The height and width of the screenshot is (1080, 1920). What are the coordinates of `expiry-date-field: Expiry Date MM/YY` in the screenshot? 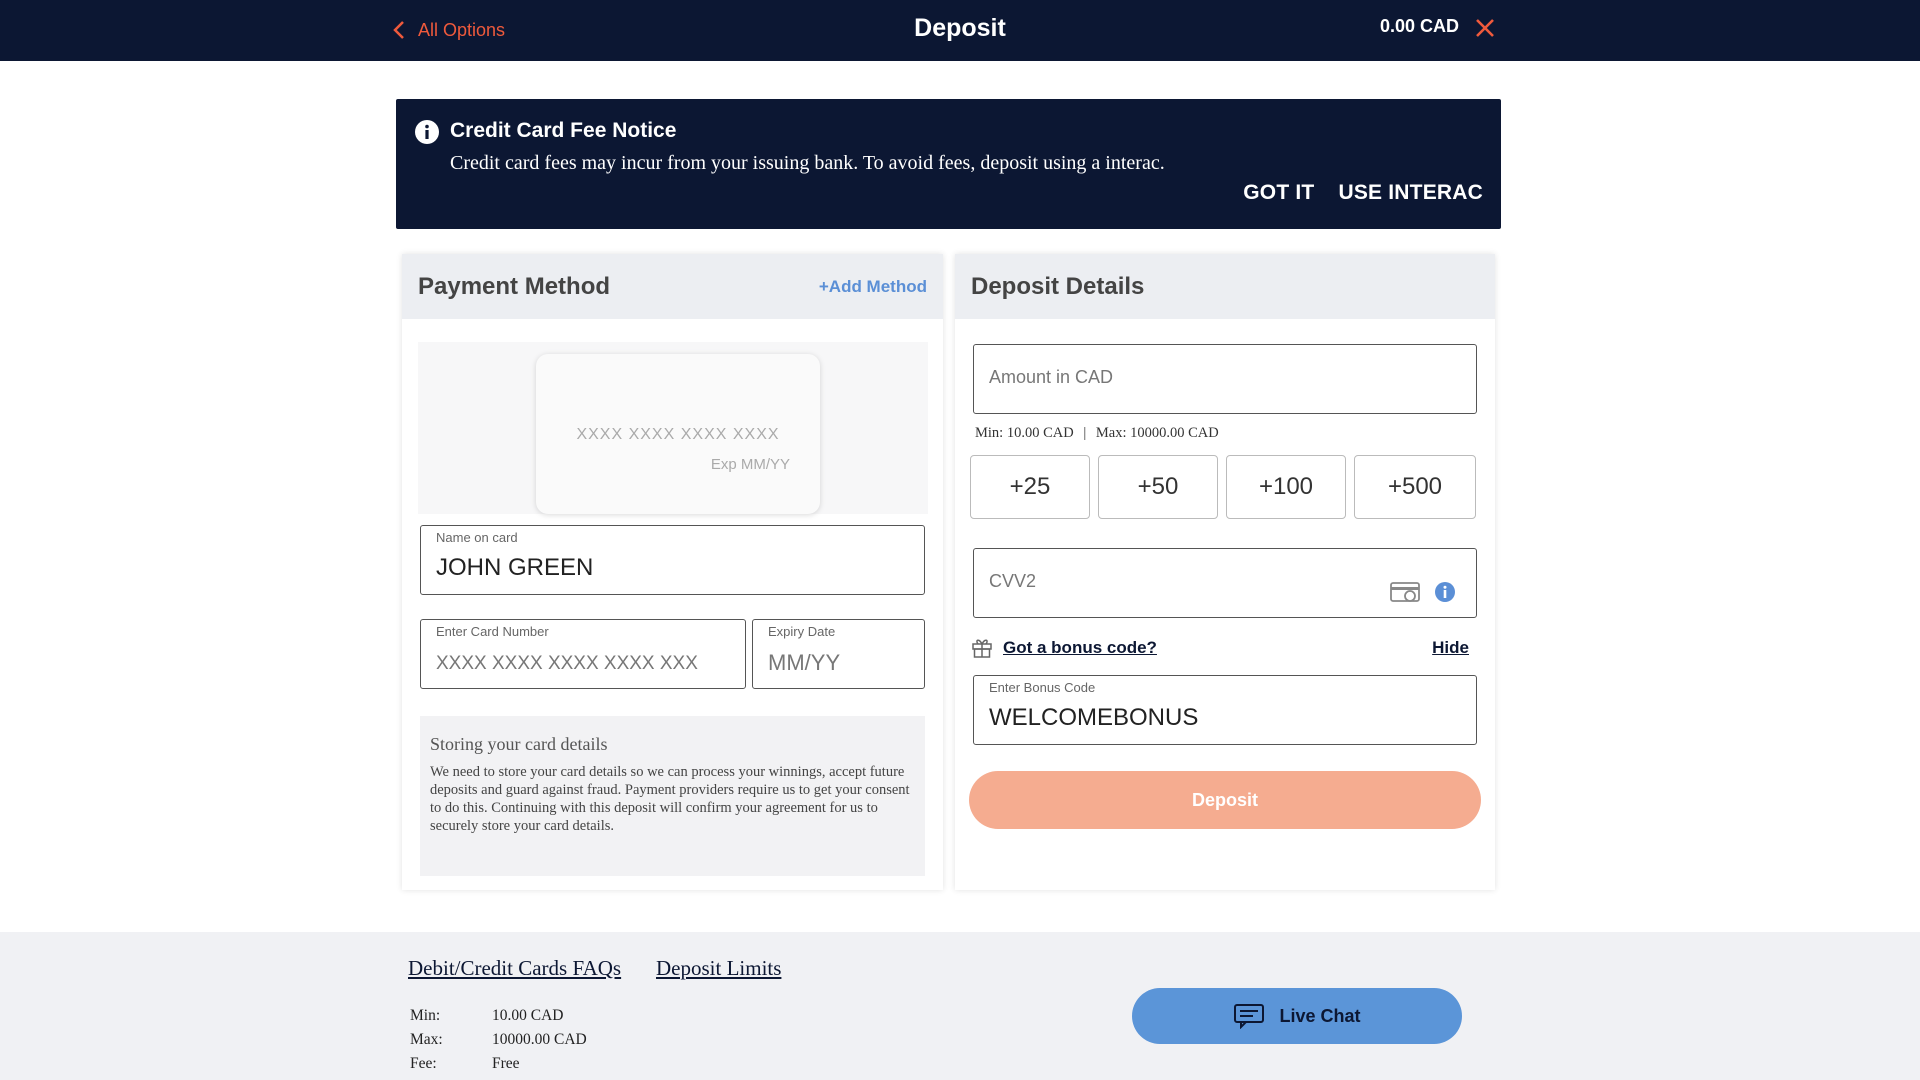 It's located at (838, 654).